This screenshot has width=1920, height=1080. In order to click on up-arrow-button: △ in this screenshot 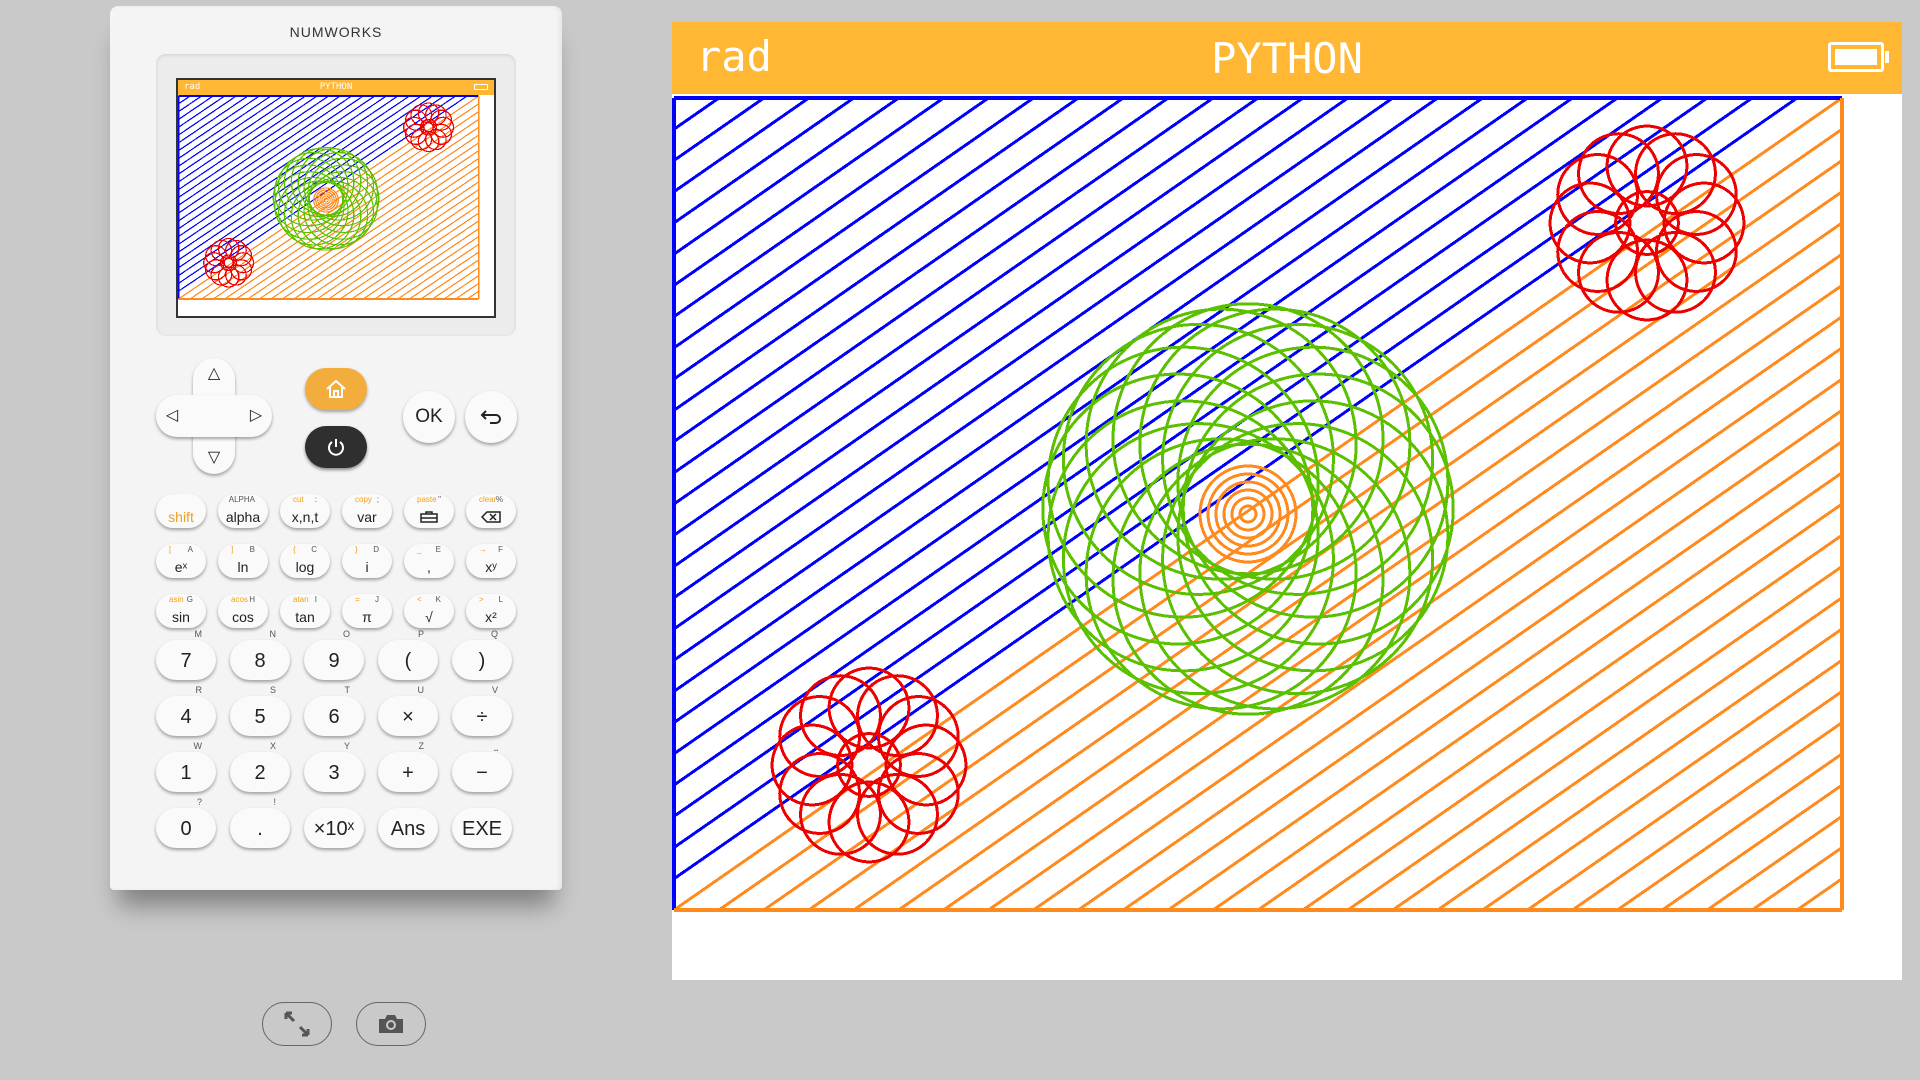, I will do `click(214, 374)`.